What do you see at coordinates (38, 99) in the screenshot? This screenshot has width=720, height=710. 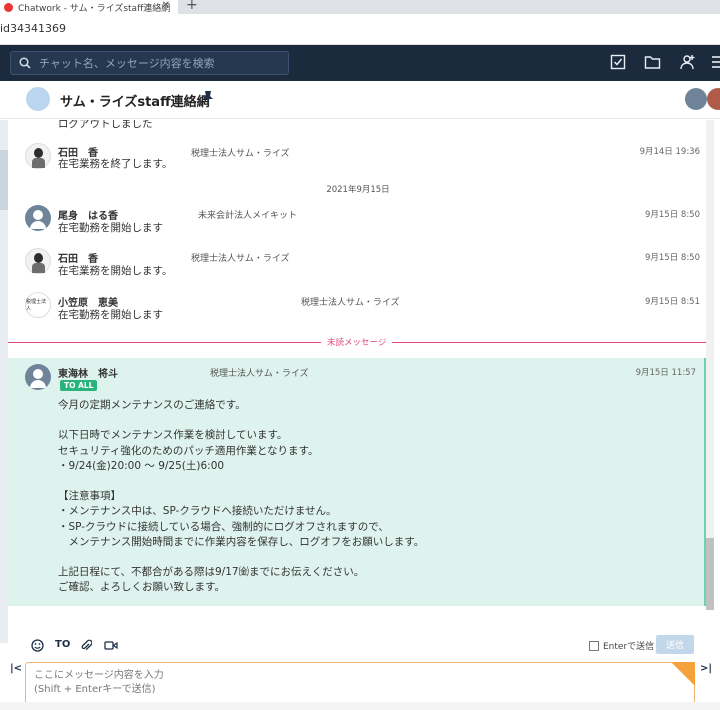 I see `room-icon` at bounding box center [38, 99].